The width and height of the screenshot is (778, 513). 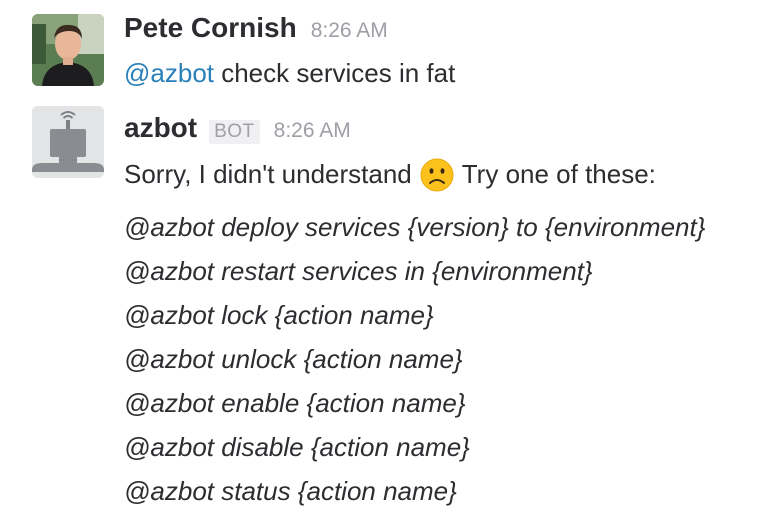 What do you see at coordinates (268, 174) in the screenshot?
I see `intro-text: Sorry, I didn't understand` at bounding box center [268, 174].